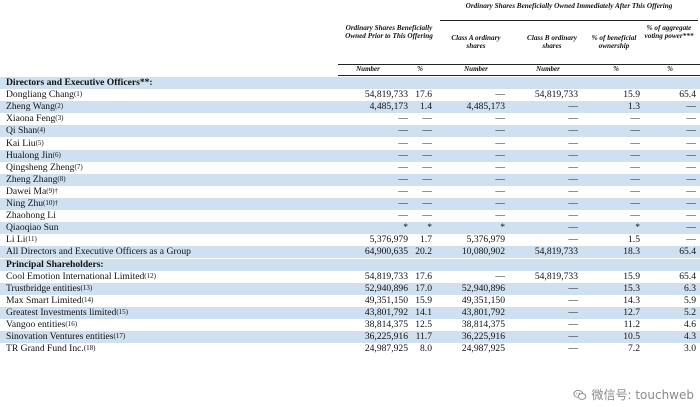  What do you see at coordinates (71, 324) in the screenshot?
I see `footnote-ref: (16)` at bounding box center [71, 324].